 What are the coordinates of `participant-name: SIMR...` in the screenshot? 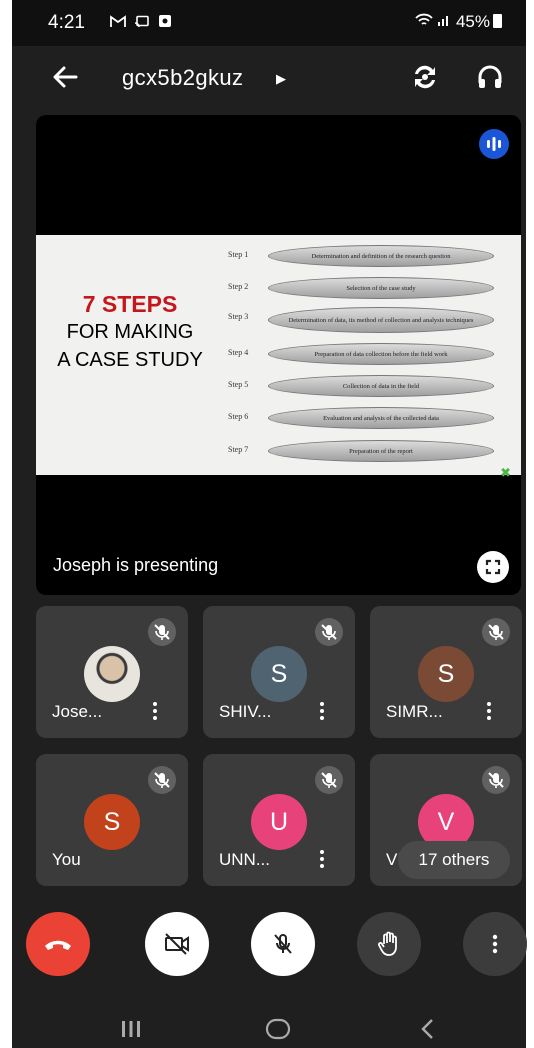 It's located at (414, 711).